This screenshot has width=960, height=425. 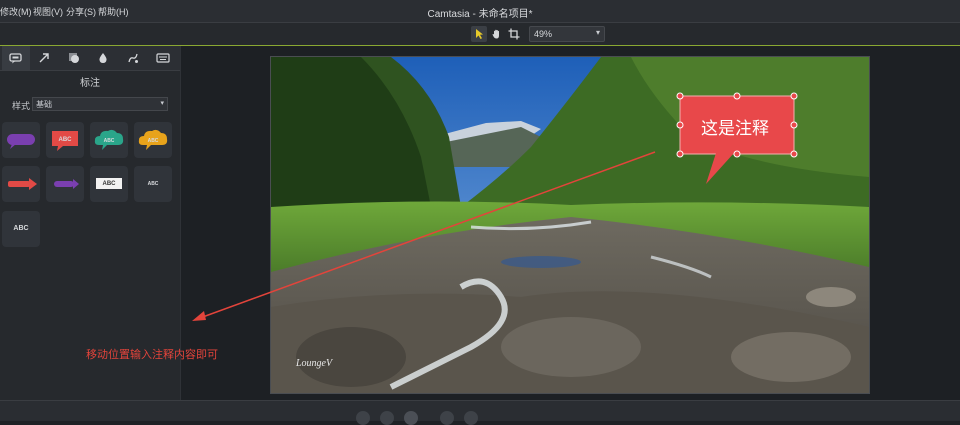 I want to click on callout-thumb-red-arrow, so click(x=21, y=184).